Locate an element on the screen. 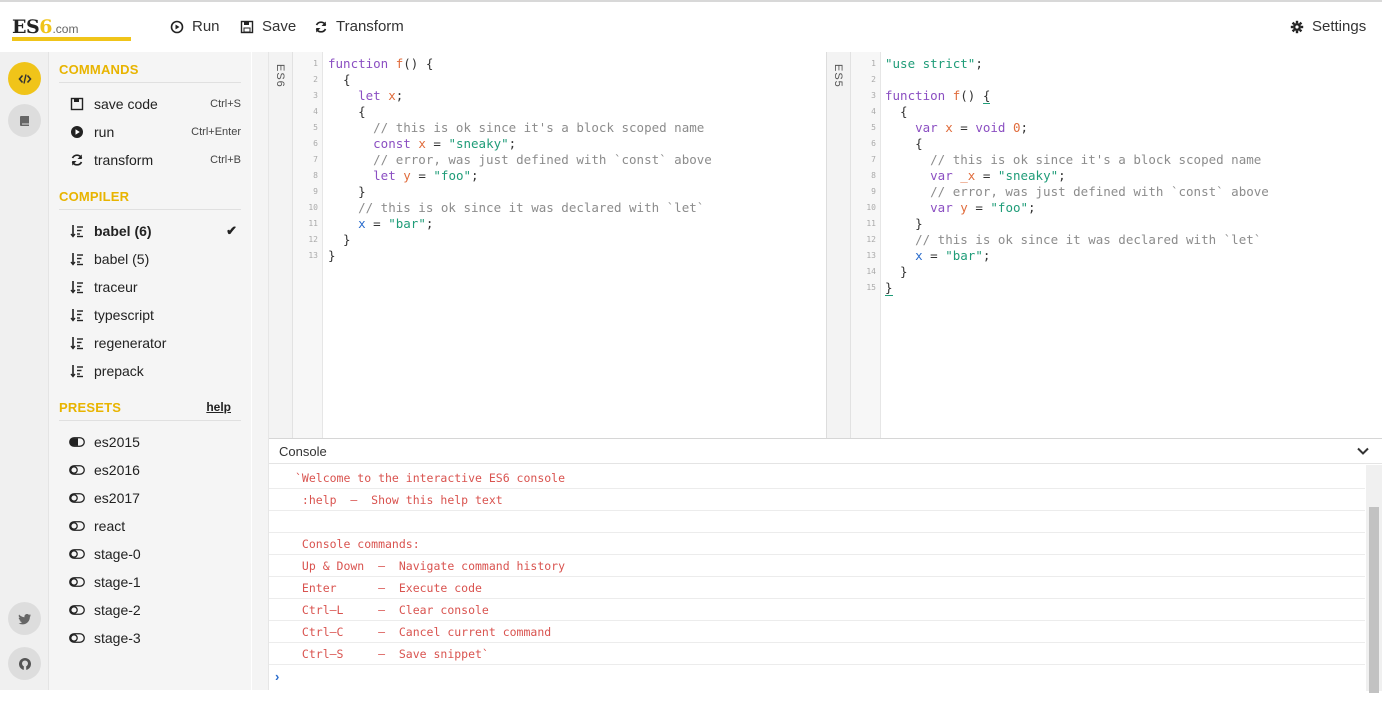 The height and width of the screenshot is (706, 1382). chevron-down-icon is located at coordinates (1363, 451).